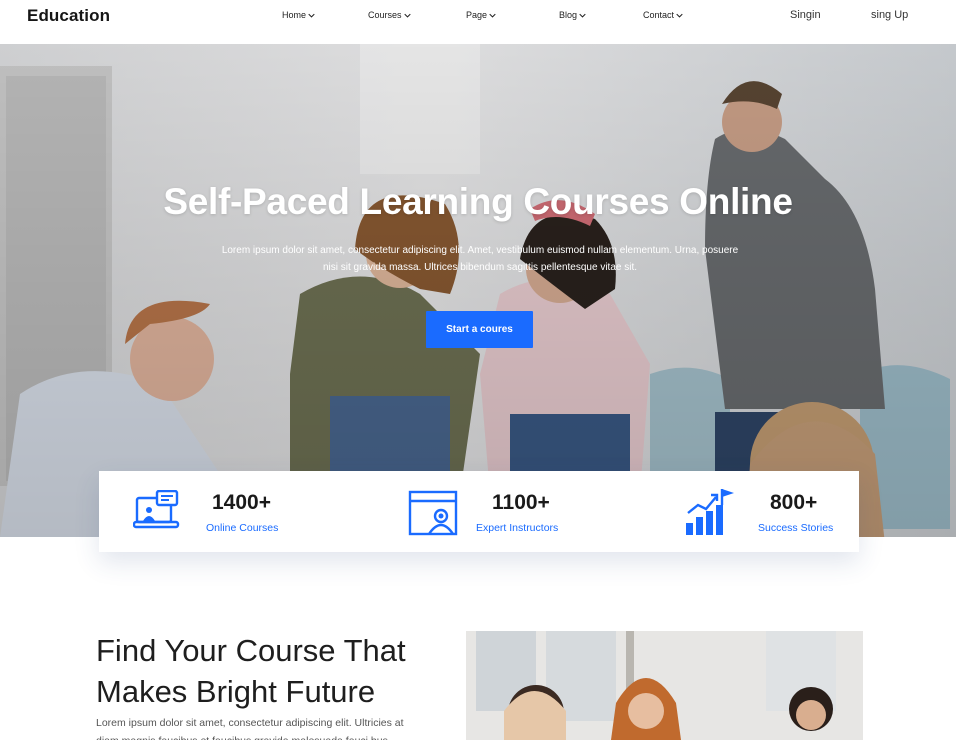 The height and width of the screenshot is (740, 956). What do you see at coordinates (156, 509) in the screenshot?
I see `online-course-icon` at bounding box center [156, 509].